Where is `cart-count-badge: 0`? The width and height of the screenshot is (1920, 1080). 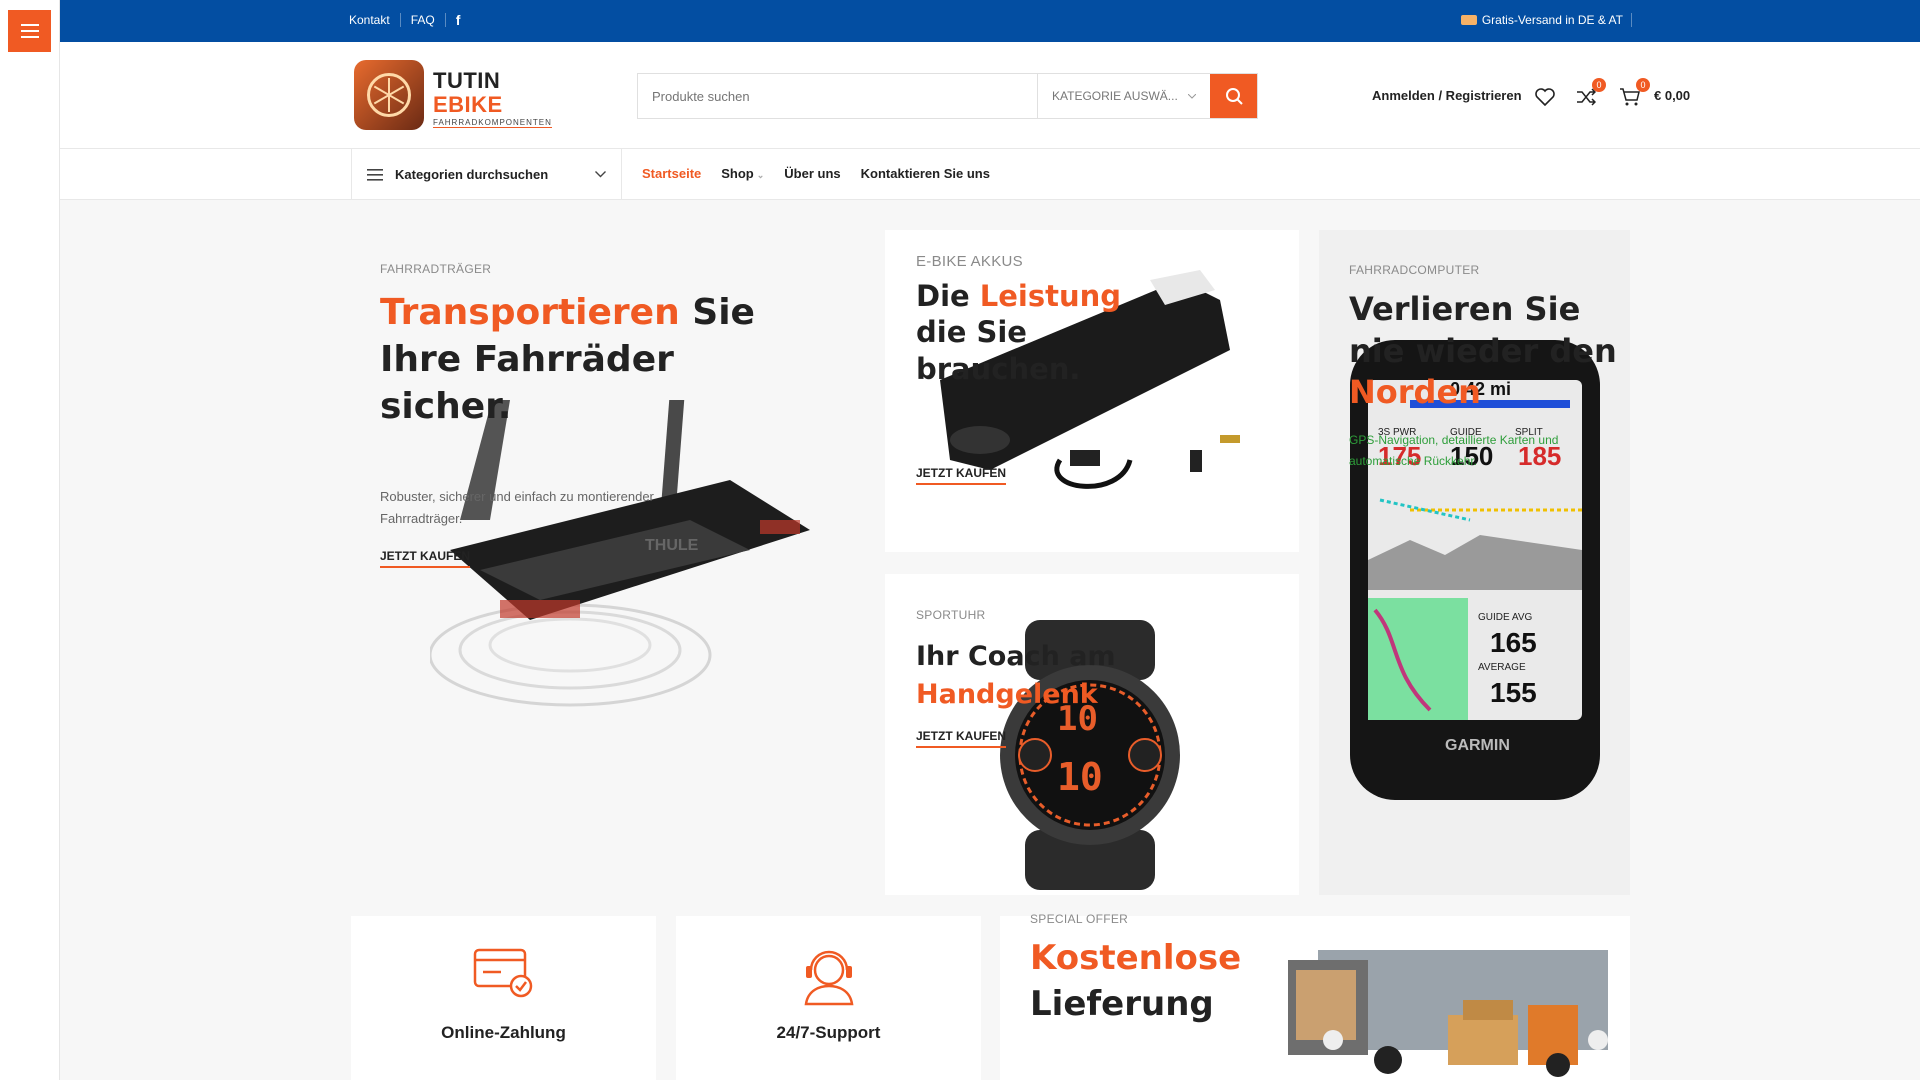
cart-count-badge: 0 is located at coordinates (1643, 85).